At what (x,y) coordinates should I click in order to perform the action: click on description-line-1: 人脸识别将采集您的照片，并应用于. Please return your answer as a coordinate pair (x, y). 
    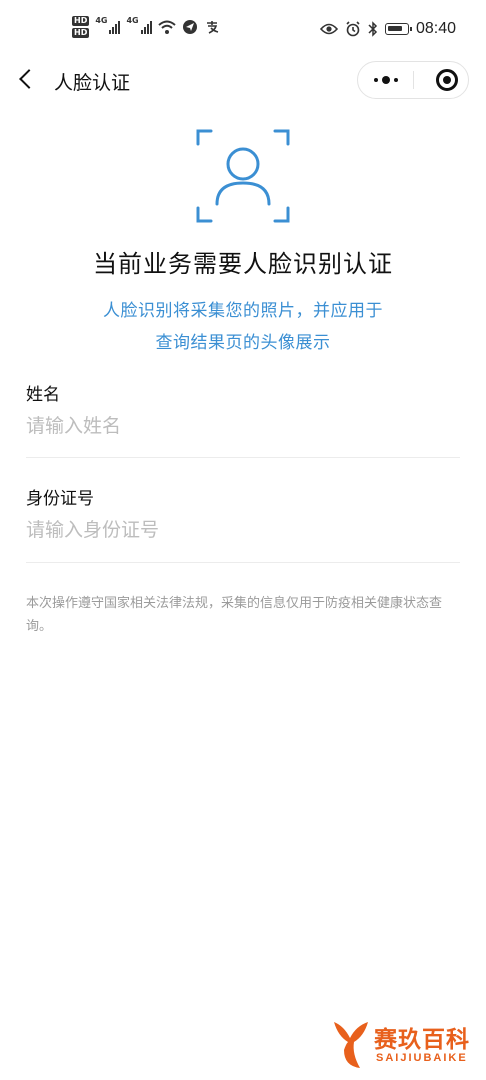
    Looking at the image, I should click on (243, 311).